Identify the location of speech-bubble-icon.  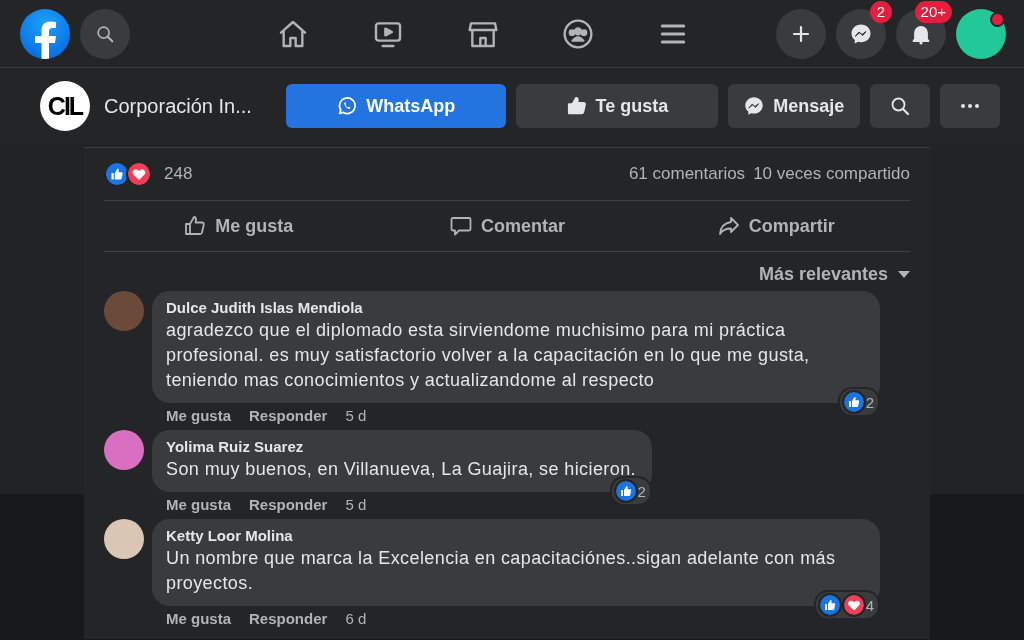
(461, 226).